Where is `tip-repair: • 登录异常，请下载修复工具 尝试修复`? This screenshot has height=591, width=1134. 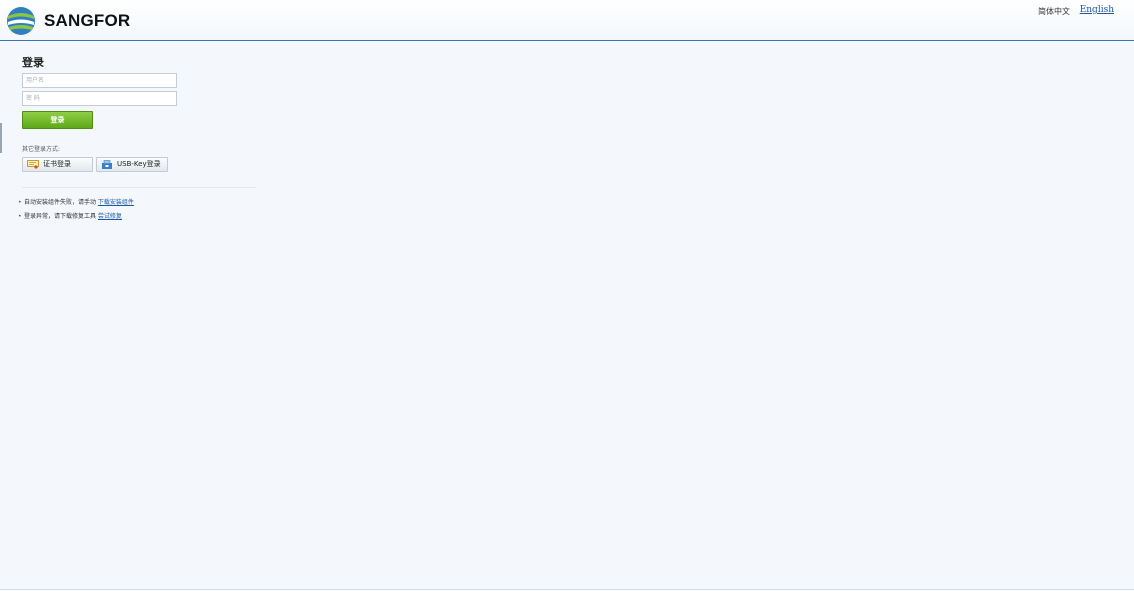 tip-repair: • 登录异常，请下载修复工具 尝试修复 is located at coordinates (70, 215).